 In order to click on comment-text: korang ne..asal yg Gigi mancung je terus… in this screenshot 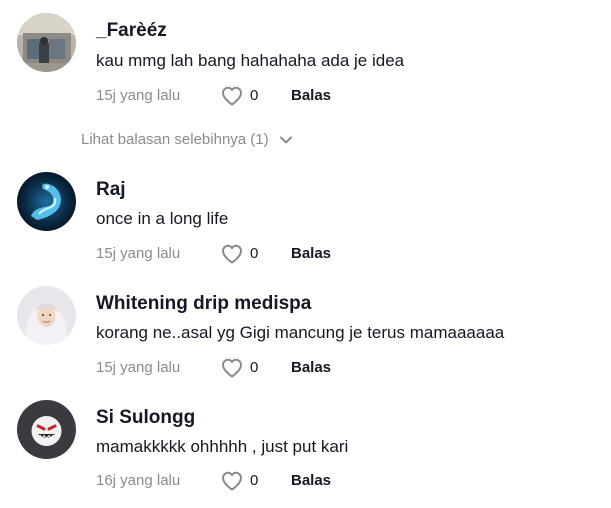, I will do `click(300, 332)`.